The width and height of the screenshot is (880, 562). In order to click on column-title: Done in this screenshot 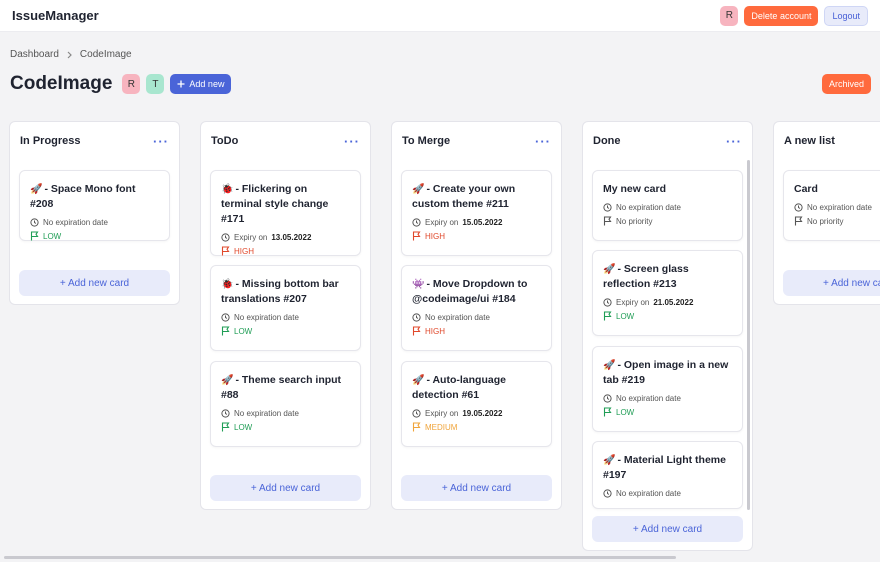, I will do `click(607, 141)`.